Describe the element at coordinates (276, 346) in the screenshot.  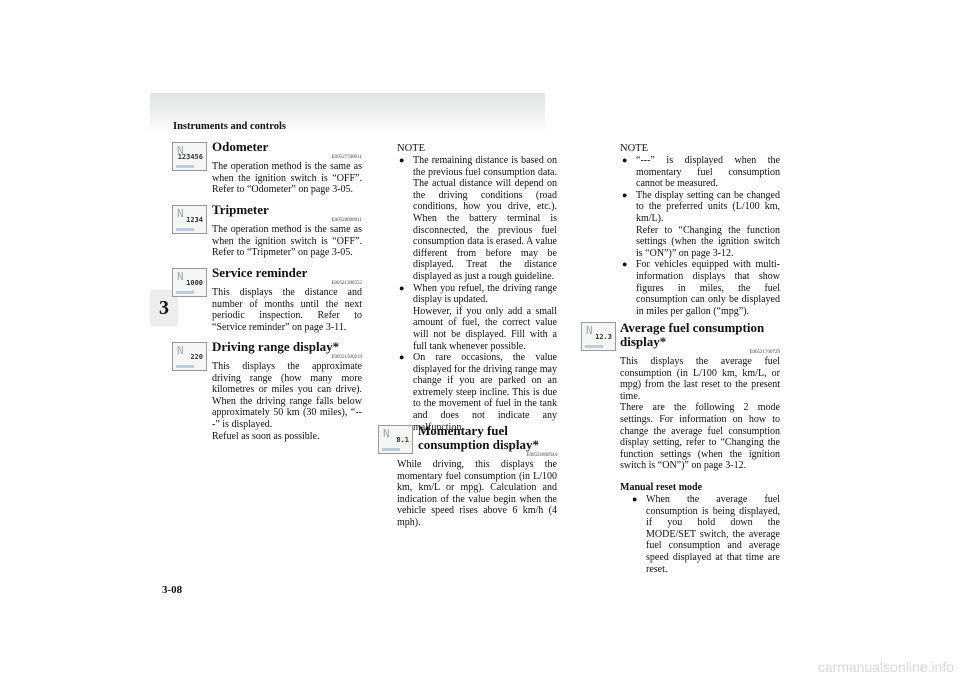
I see `section-title: Driving range display*` at that location.